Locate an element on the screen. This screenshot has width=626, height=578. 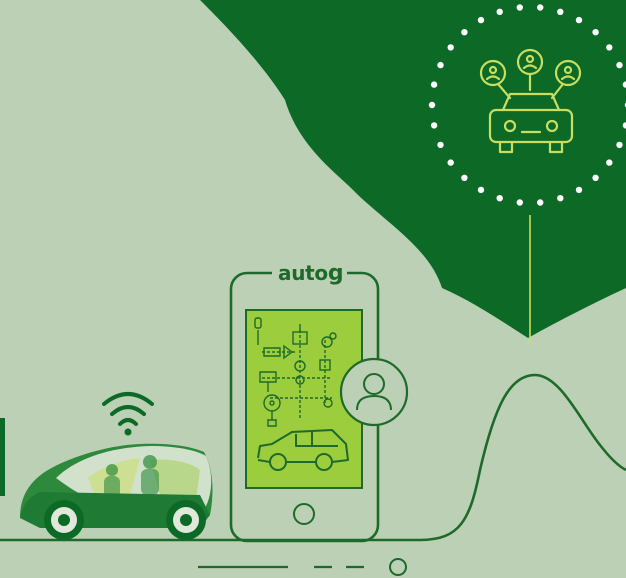
left-edge-block is located at coordinates (2, 457).